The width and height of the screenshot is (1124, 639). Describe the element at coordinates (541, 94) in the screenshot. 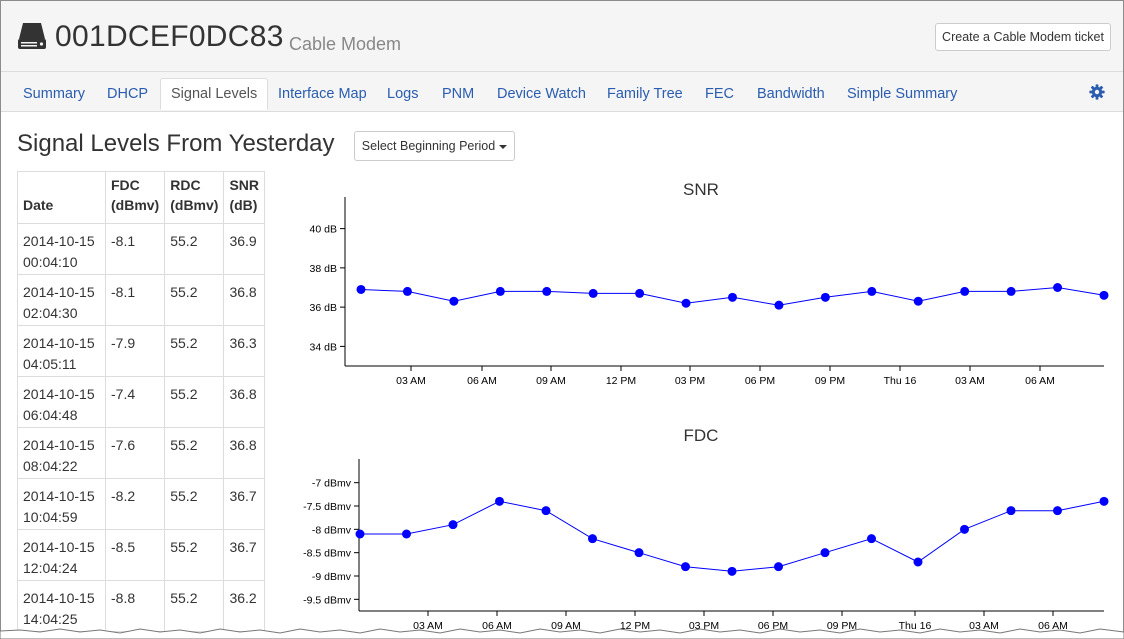

I see `tab-device-watch: Device Watch` at that location.